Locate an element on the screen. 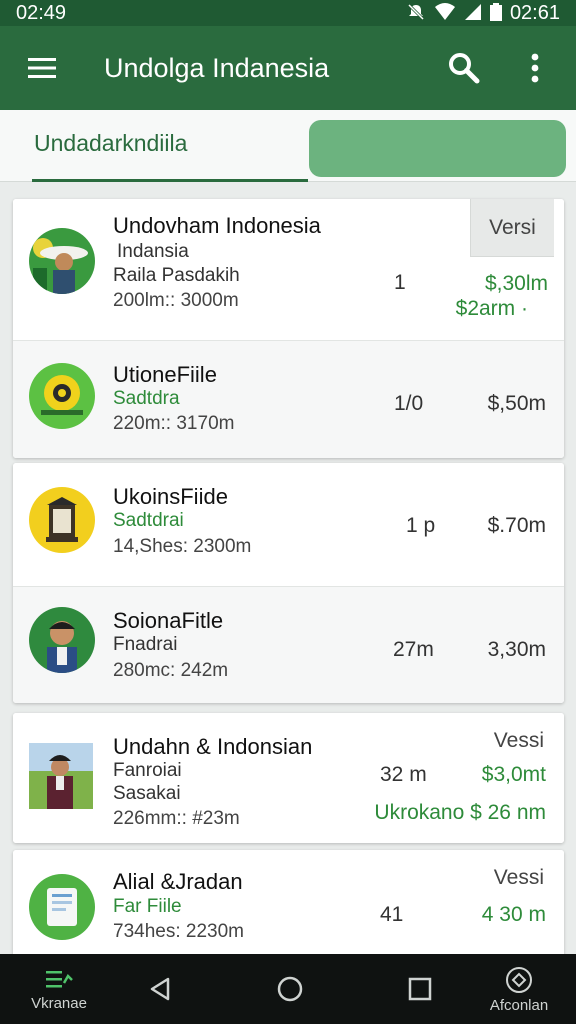 The height and width of the screenshot is (1024, 576). item-meta: 14,Shes: 2300m is located at coordinates (182, 546).